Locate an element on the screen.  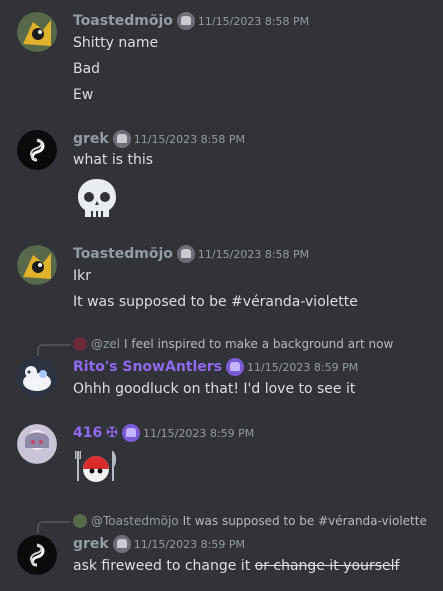
author-name: 416 is located at coordinates (87, 433).